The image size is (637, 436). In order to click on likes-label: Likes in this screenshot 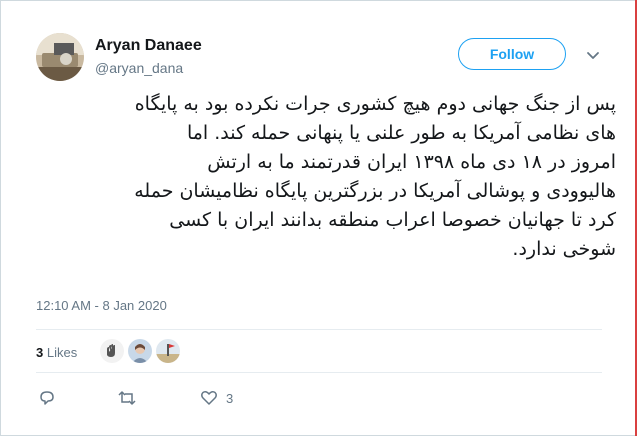, I will do `click(62, 352)`.